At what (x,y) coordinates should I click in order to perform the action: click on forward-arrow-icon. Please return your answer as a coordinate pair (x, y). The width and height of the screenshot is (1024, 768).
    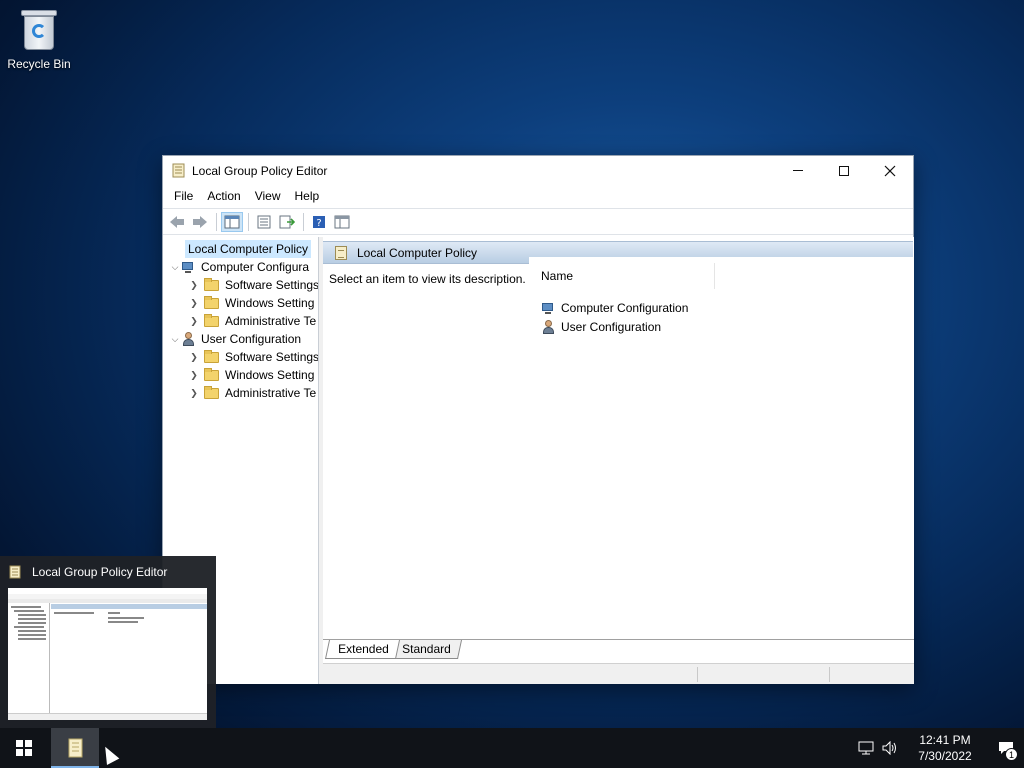
    Looking at the image, I should click on (200, 221).